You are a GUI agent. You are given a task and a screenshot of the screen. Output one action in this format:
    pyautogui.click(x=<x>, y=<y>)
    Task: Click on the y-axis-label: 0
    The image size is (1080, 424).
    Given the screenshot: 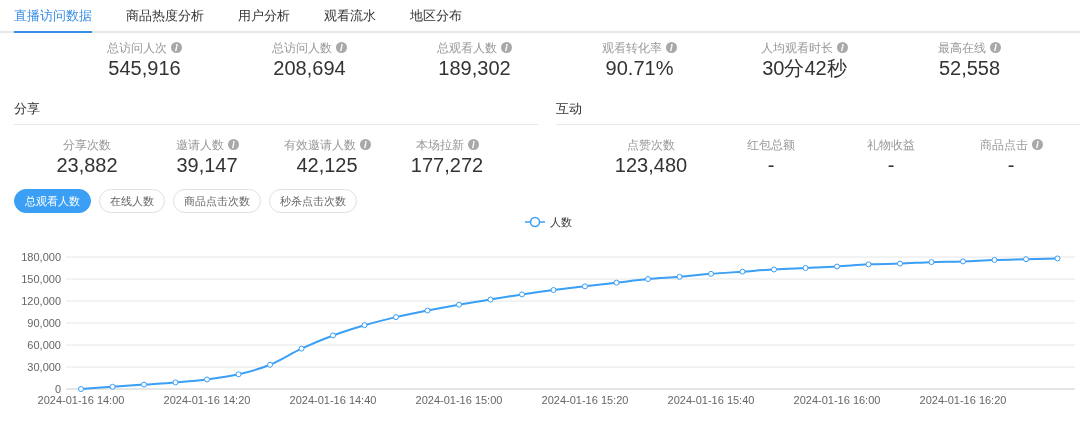 What is the action you would take?
    pyautogui.click(x=57, y=389)
    